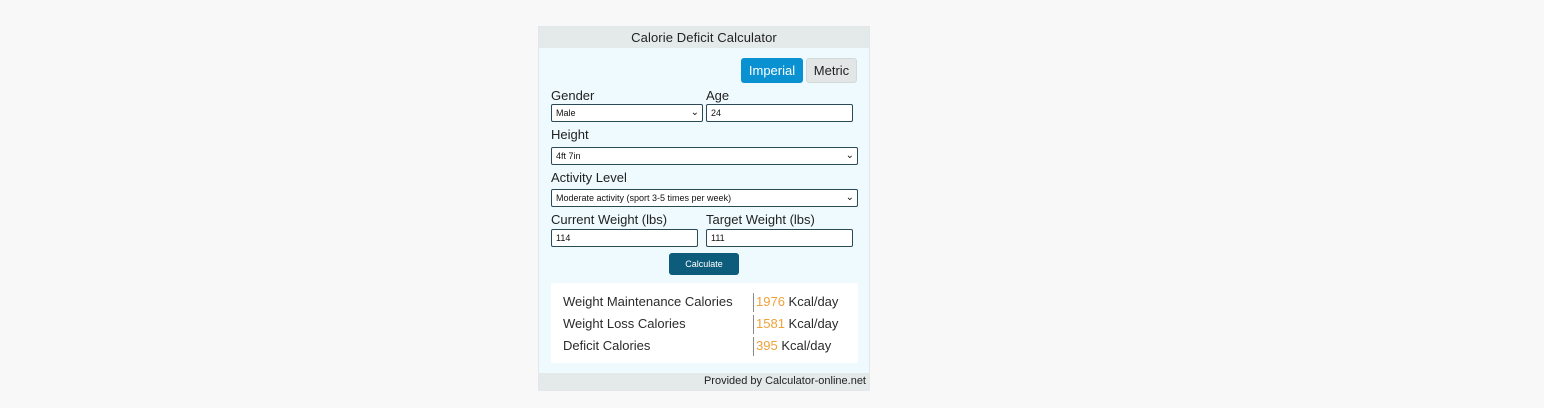  What do you see at coordinates (627, 113) in the screenshot?
I see `gender-select: Male ⌄` at bounding box center [627, 113].